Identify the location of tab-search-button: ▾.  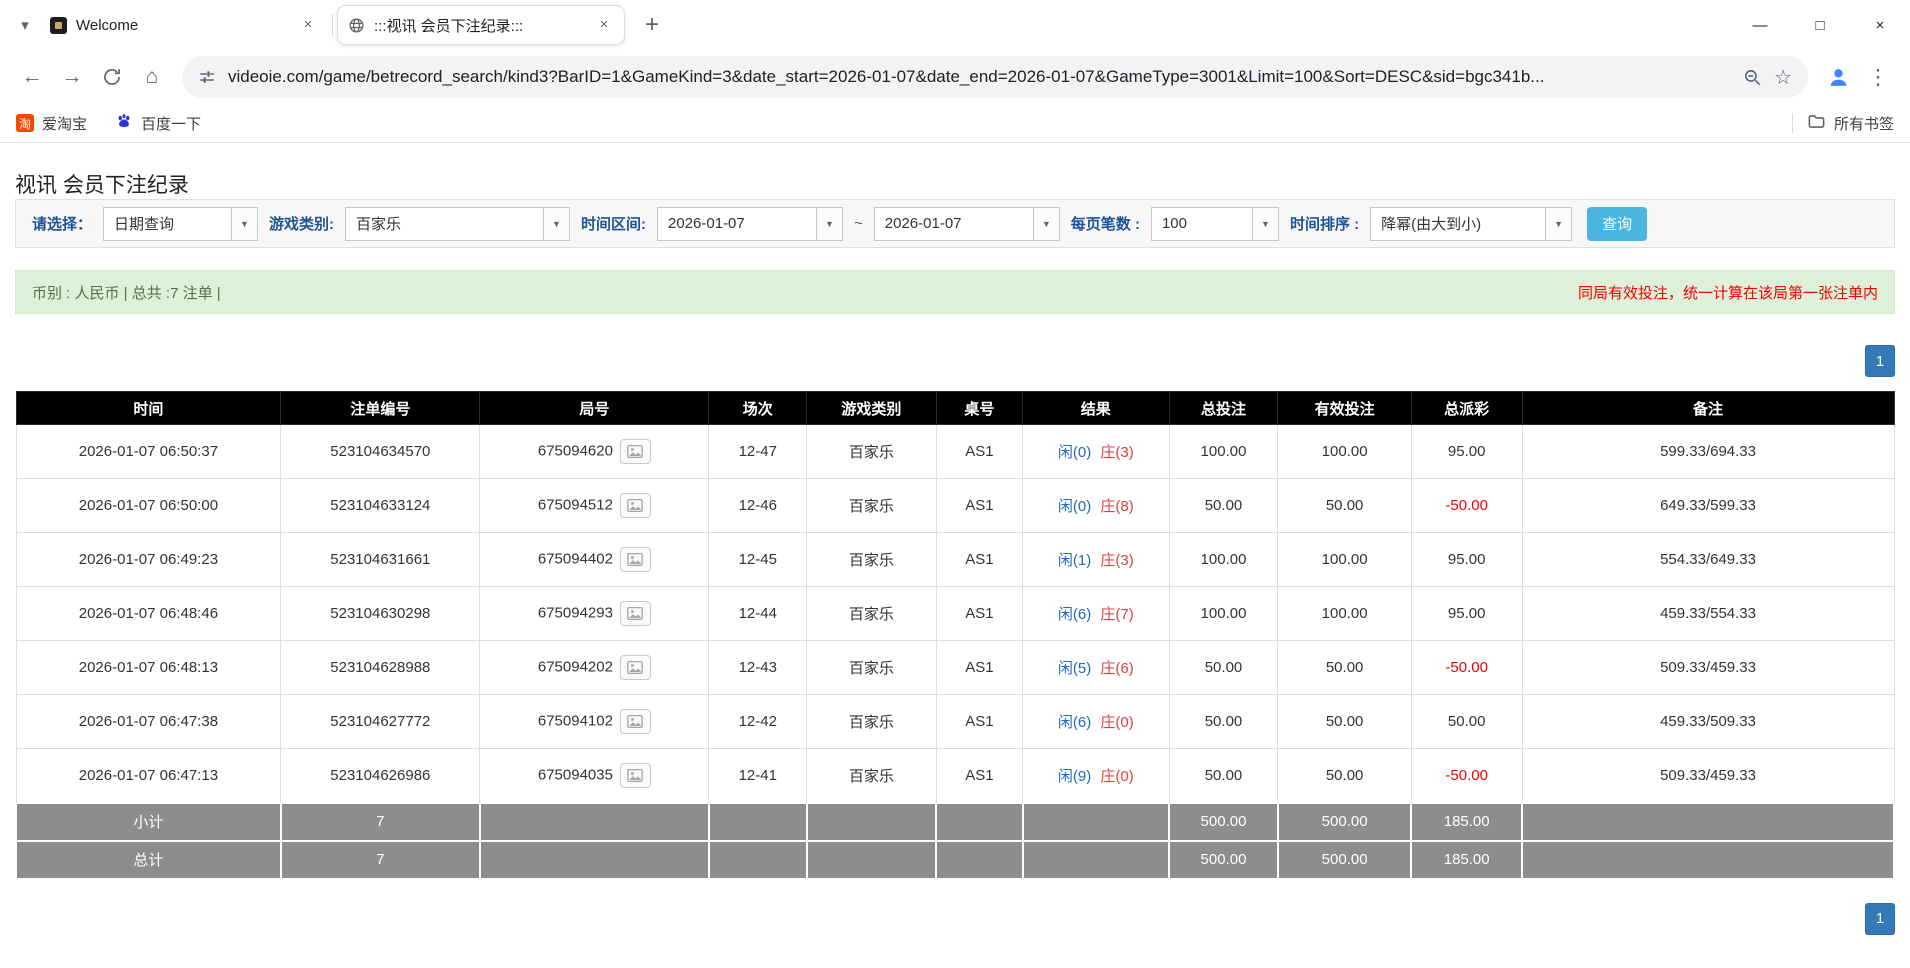
(25, 25).